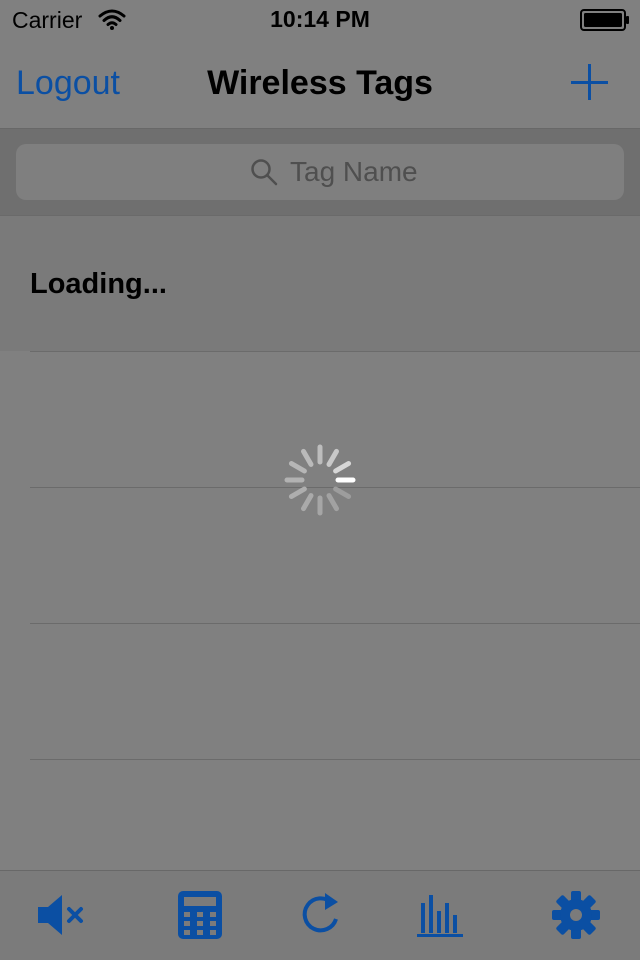 This screenshot has width=640, height=960. I want to click on search-input: Tag Name, so click(320, 172).